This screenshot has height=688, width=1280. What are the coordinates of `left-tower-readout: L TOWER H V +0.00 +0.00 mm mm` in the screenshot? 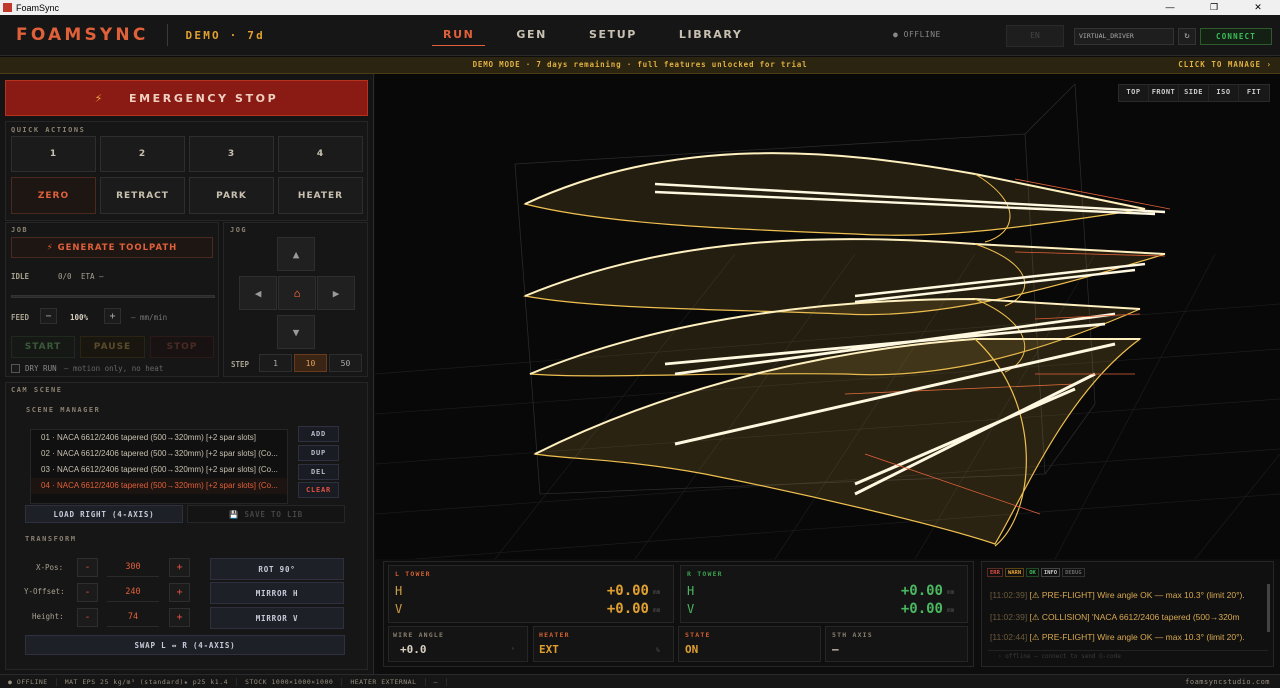 It's located at (531, 594).